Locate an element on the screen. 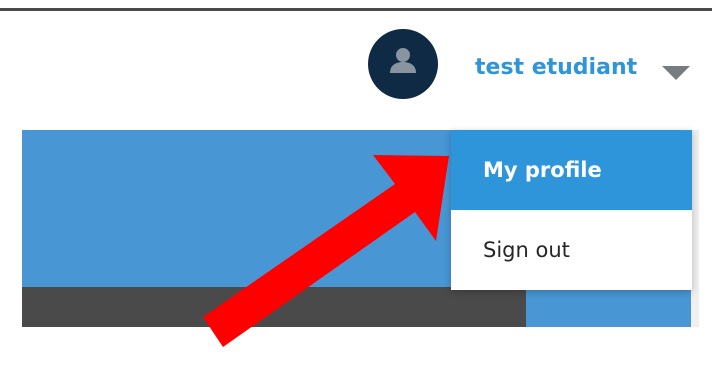  user-name: test etudiant is located at coordinates (556, 68).